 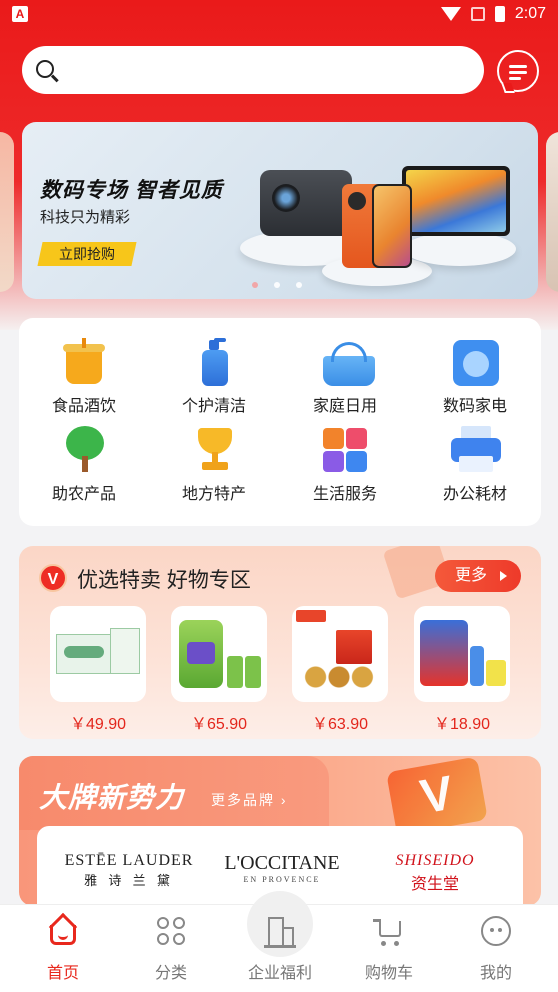 What do you see at coordinates (171, 931) in the screenshot?
I see `category-icon` at bounding box center [171, 931].